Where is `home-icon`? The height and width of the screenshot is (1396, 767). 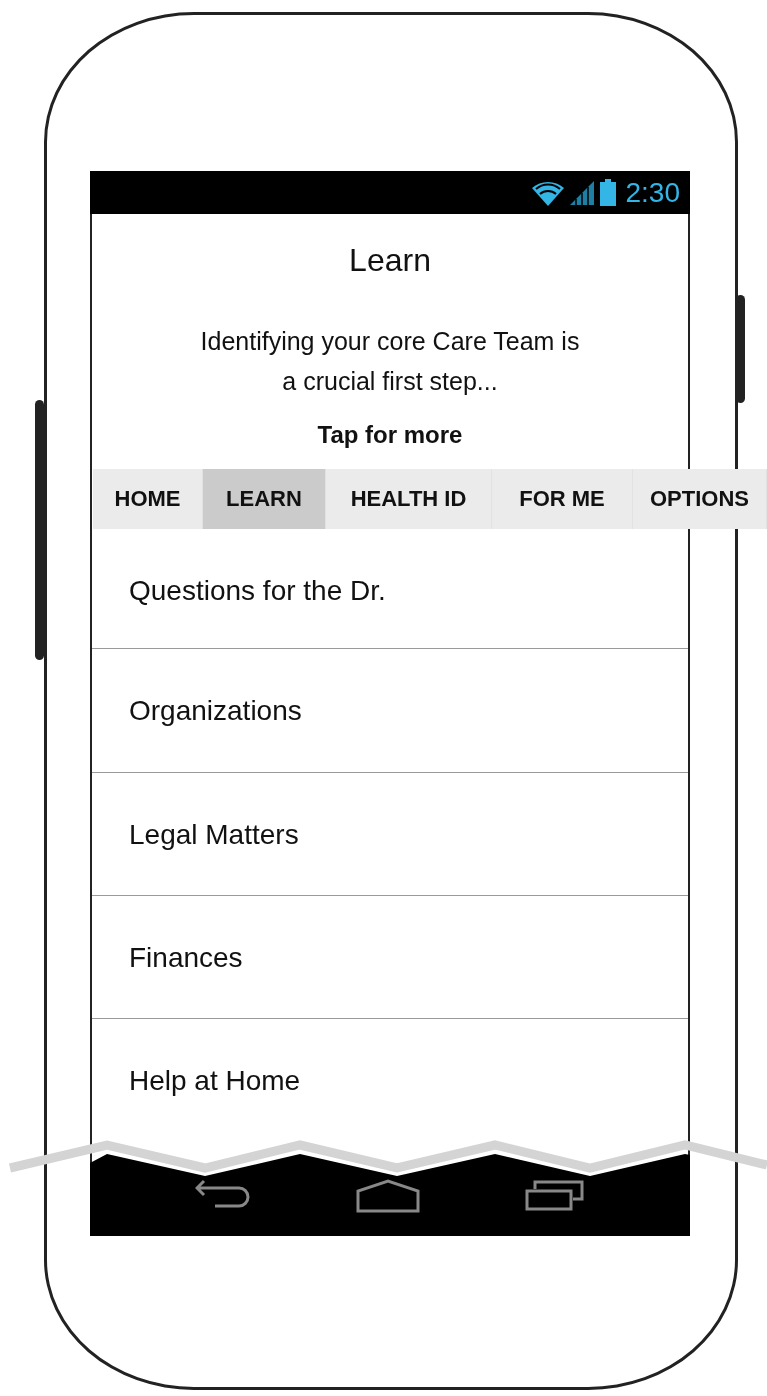 home-icon is located at coordinates (388, 1196).